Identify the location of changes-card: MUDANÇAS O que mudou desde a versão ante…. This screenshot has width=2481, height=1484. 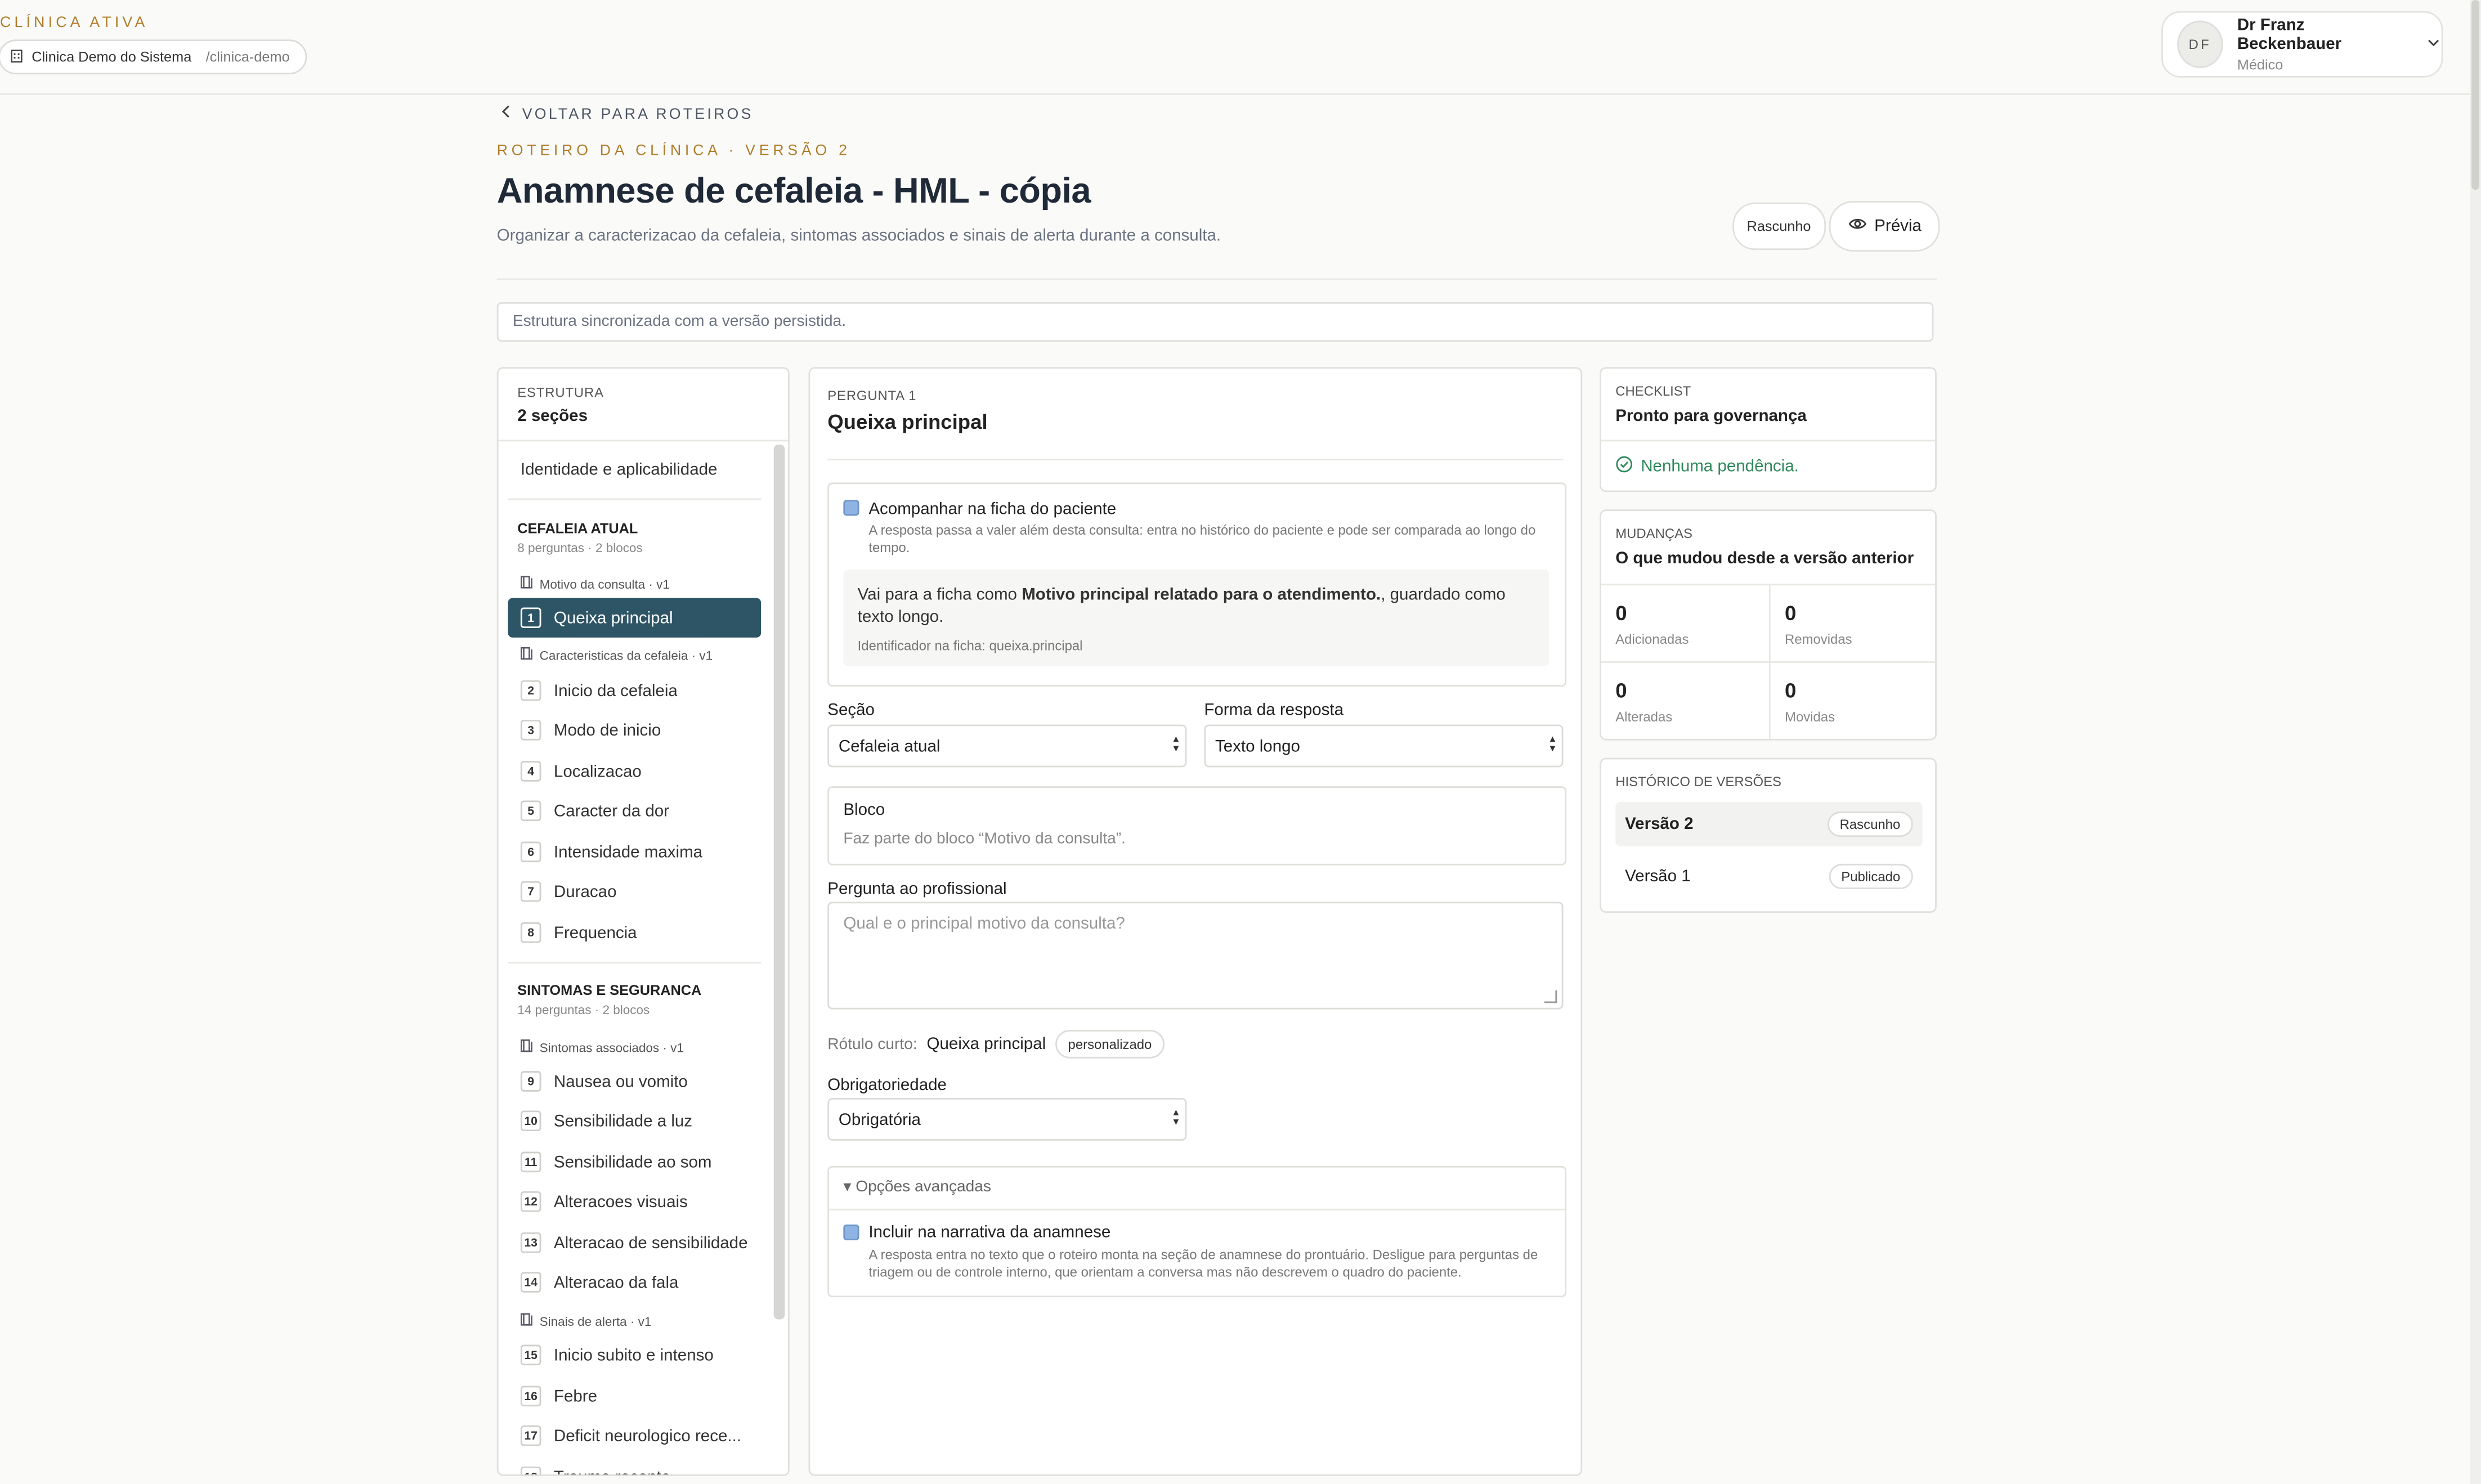
(1769, 625).